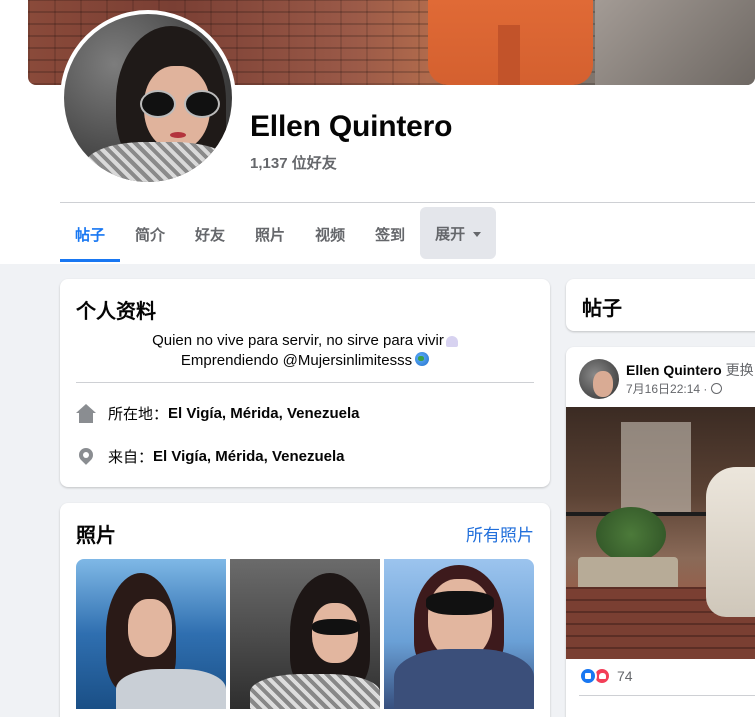  Describe the element at coordinates (631, 534) in the screenshot. I see `image-plant` at that location.